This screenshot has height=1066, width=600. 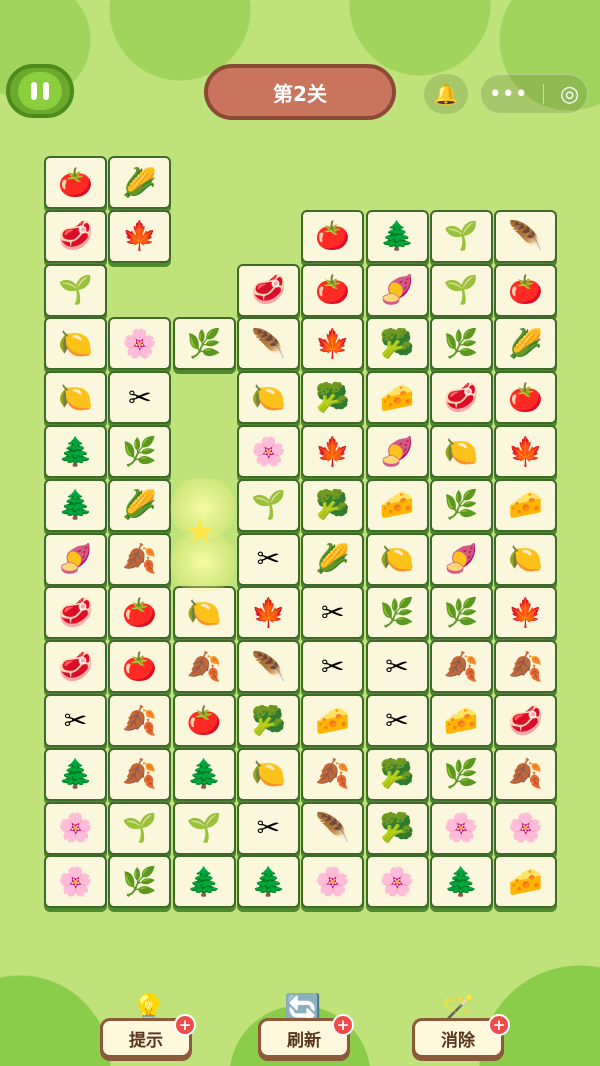 What do you see at coordinates (185, 1025) in the screenshot?
I see `hint-add-icon: +` at bounding box center [185, 1025].